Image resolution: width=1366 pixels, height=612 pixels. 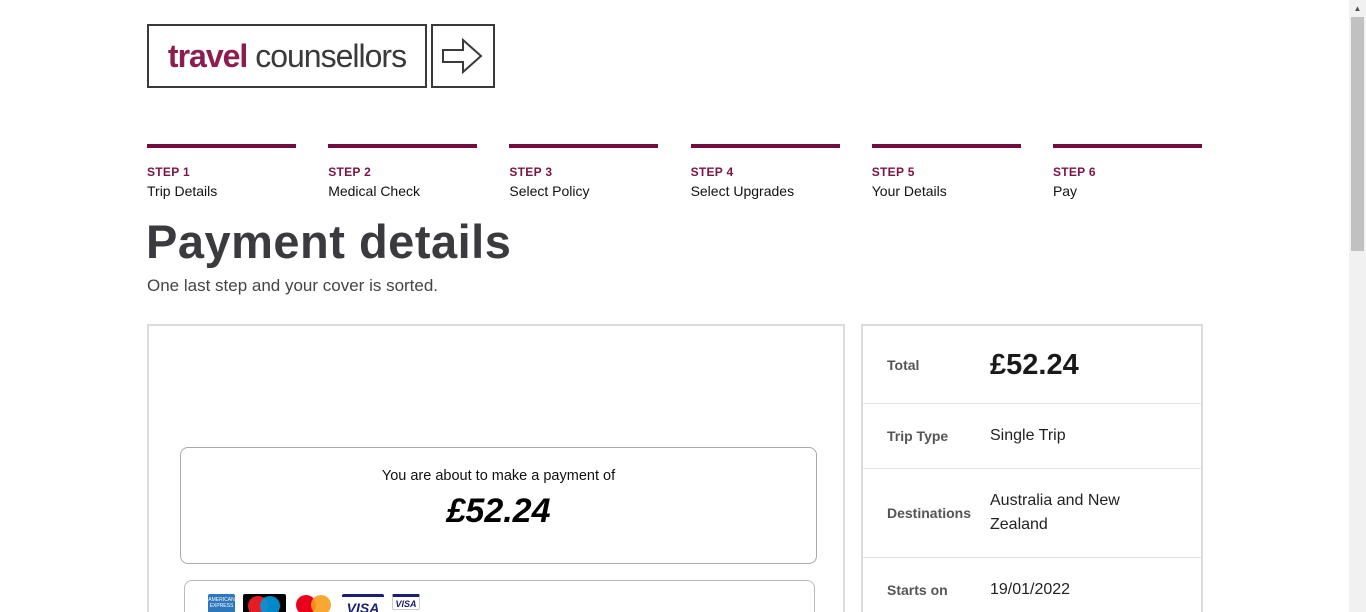 What do you see at coordinates (363, 603) in the screenshot?
I see `visa-icon: VISA` at bounding box center [363, 603].